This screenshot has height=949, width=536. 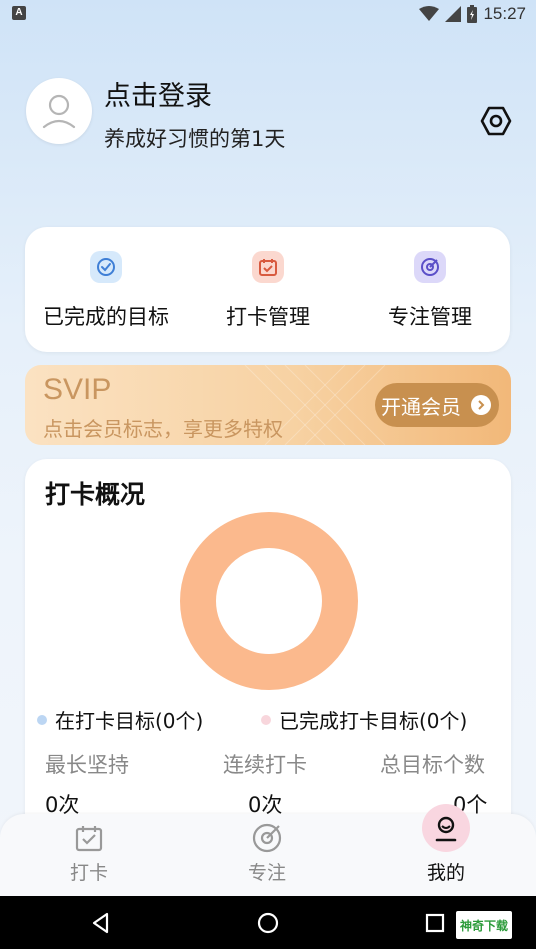 What do you see at coordinates (265, 765) in the screenshot?
I see `stat-streak-label: 连续打卡` at bounding box center [265, 765].